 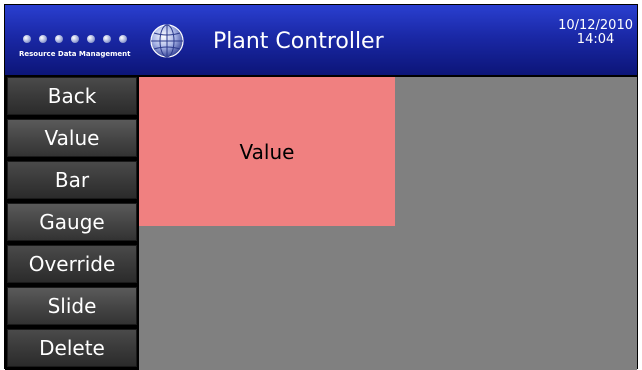 I want to click on override-button: Override, so click(x=72, y=264).